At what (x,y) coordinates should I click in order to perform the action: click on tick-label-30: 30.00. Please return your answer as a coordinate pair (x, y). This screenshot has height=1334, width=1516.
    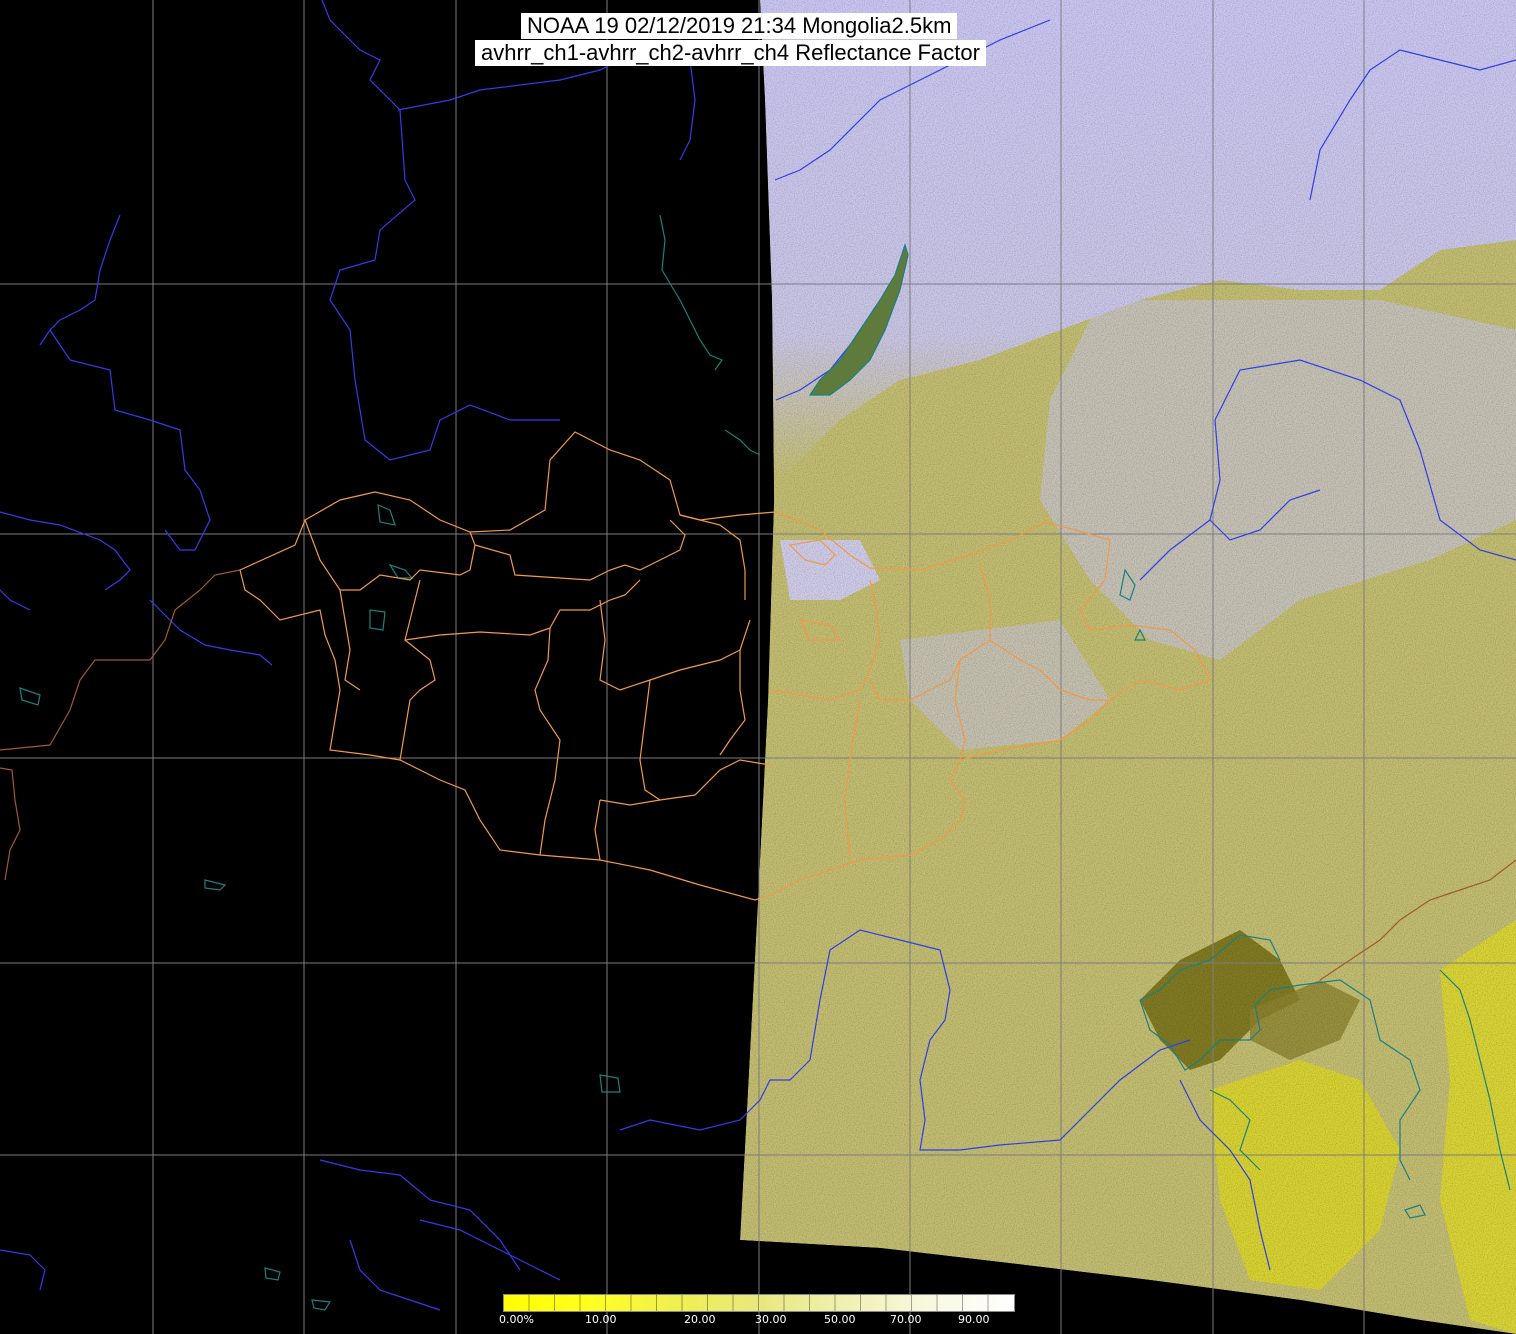
    Looking at the image, I should click on (771, 1319).